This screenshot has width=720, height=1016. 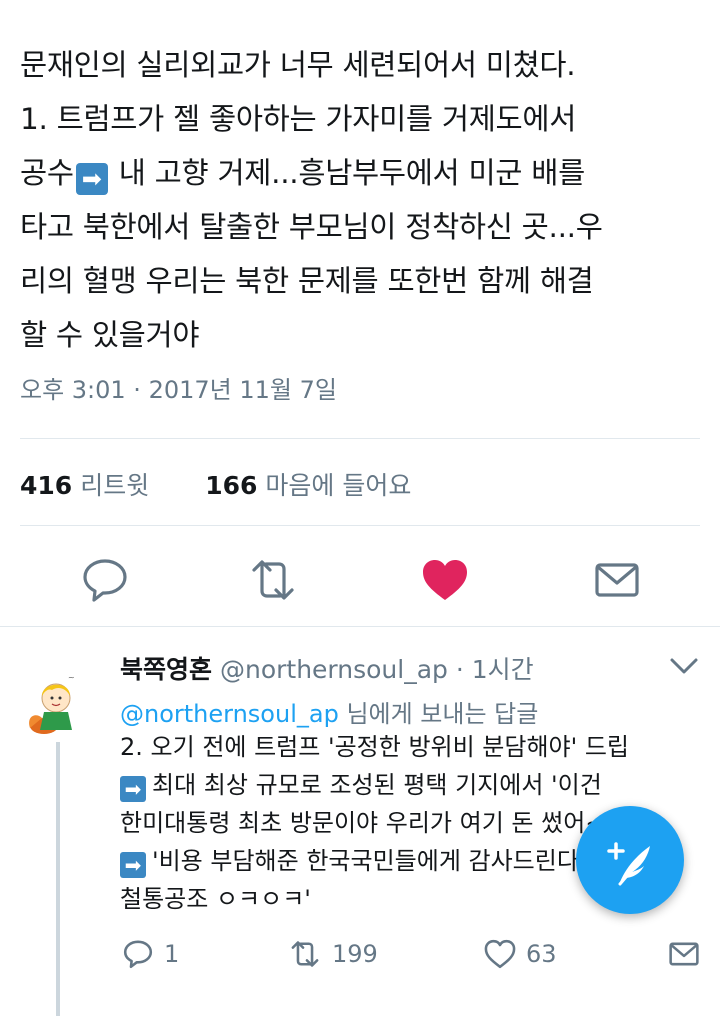 What do you see at coordinates (231, 485) in the screenshot?
I see `like-count: 166` at bounding box center [231, 485].